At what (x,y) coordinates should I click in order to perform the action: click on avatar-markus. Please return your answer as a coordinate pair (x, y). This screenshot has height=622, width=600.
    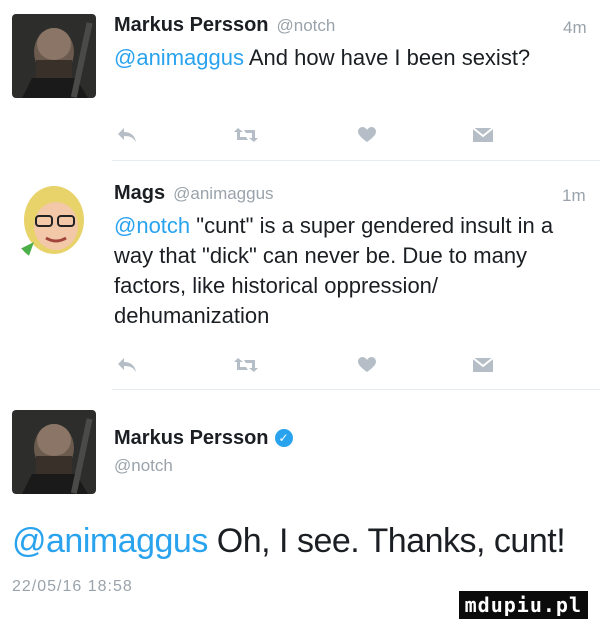
    Looking at the image, I should click on (54, 56).